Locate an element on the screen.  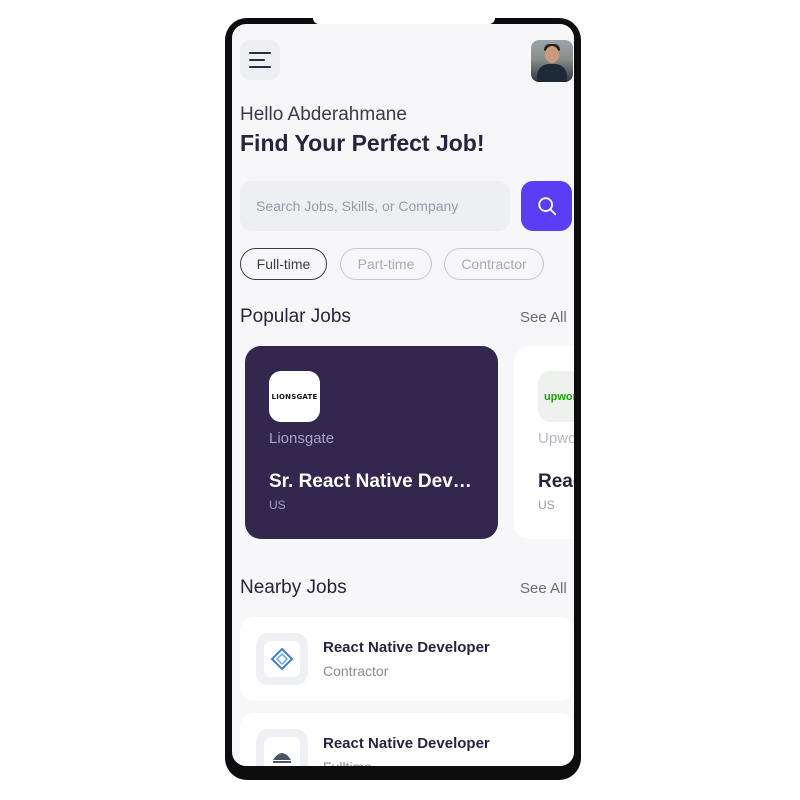
search-button is located at coordinates (546, 206).